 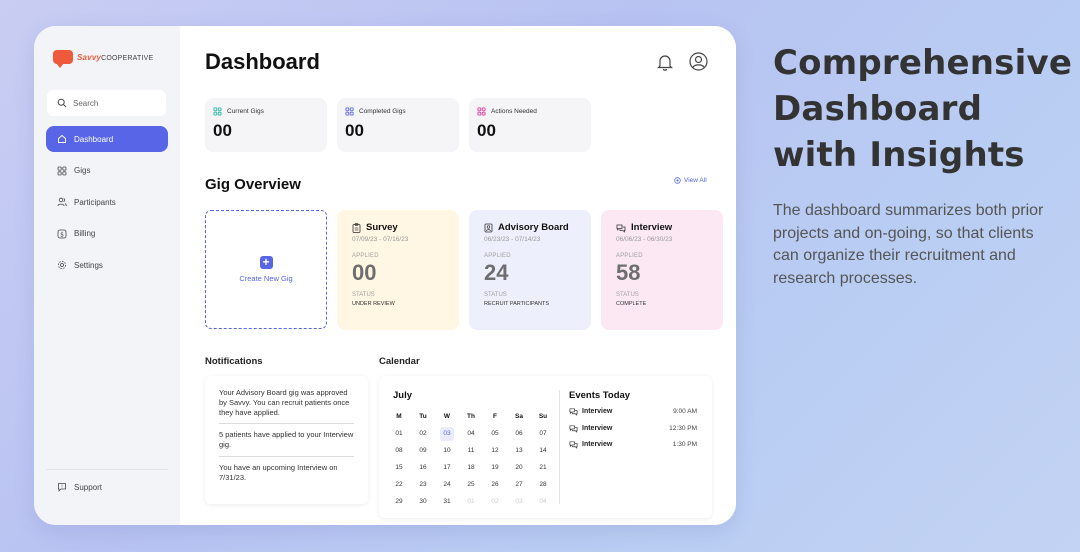 I want to click on search-input: Search, so click(x=106, y=103).